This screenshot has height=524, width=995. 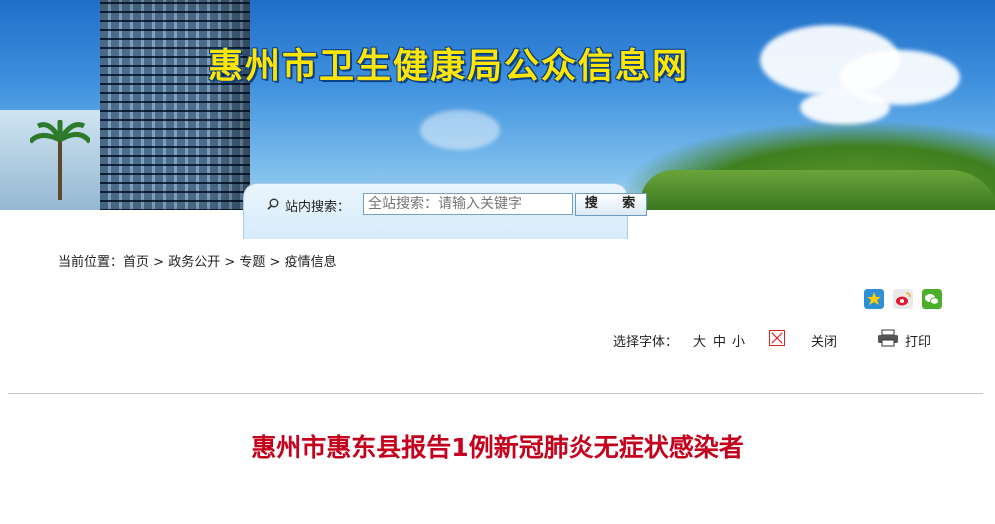 I want to click on font-large-link: 大, so click(x=699, y=340).